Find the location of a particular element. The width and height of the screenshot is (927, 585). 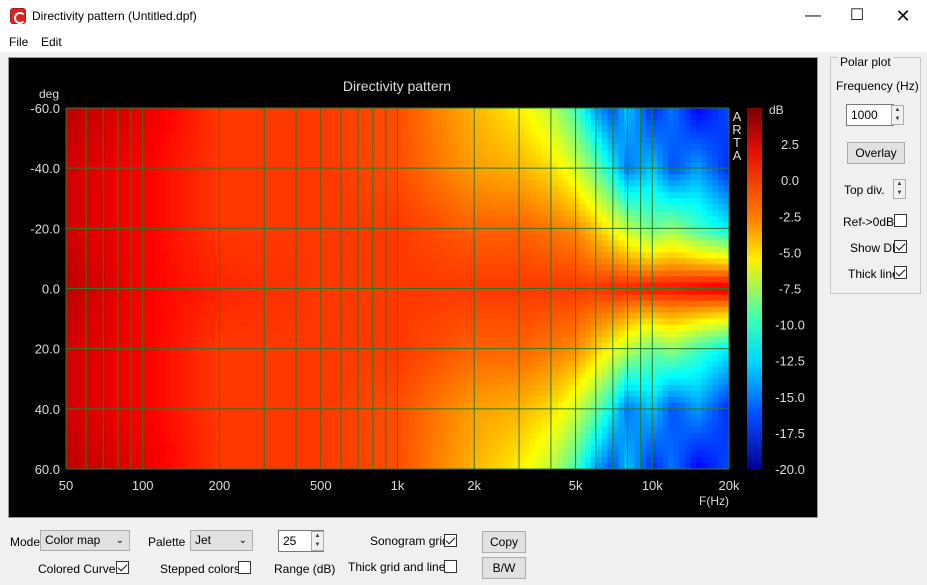

chart-title: Directivity pattern is located at coordinates (397, 86).